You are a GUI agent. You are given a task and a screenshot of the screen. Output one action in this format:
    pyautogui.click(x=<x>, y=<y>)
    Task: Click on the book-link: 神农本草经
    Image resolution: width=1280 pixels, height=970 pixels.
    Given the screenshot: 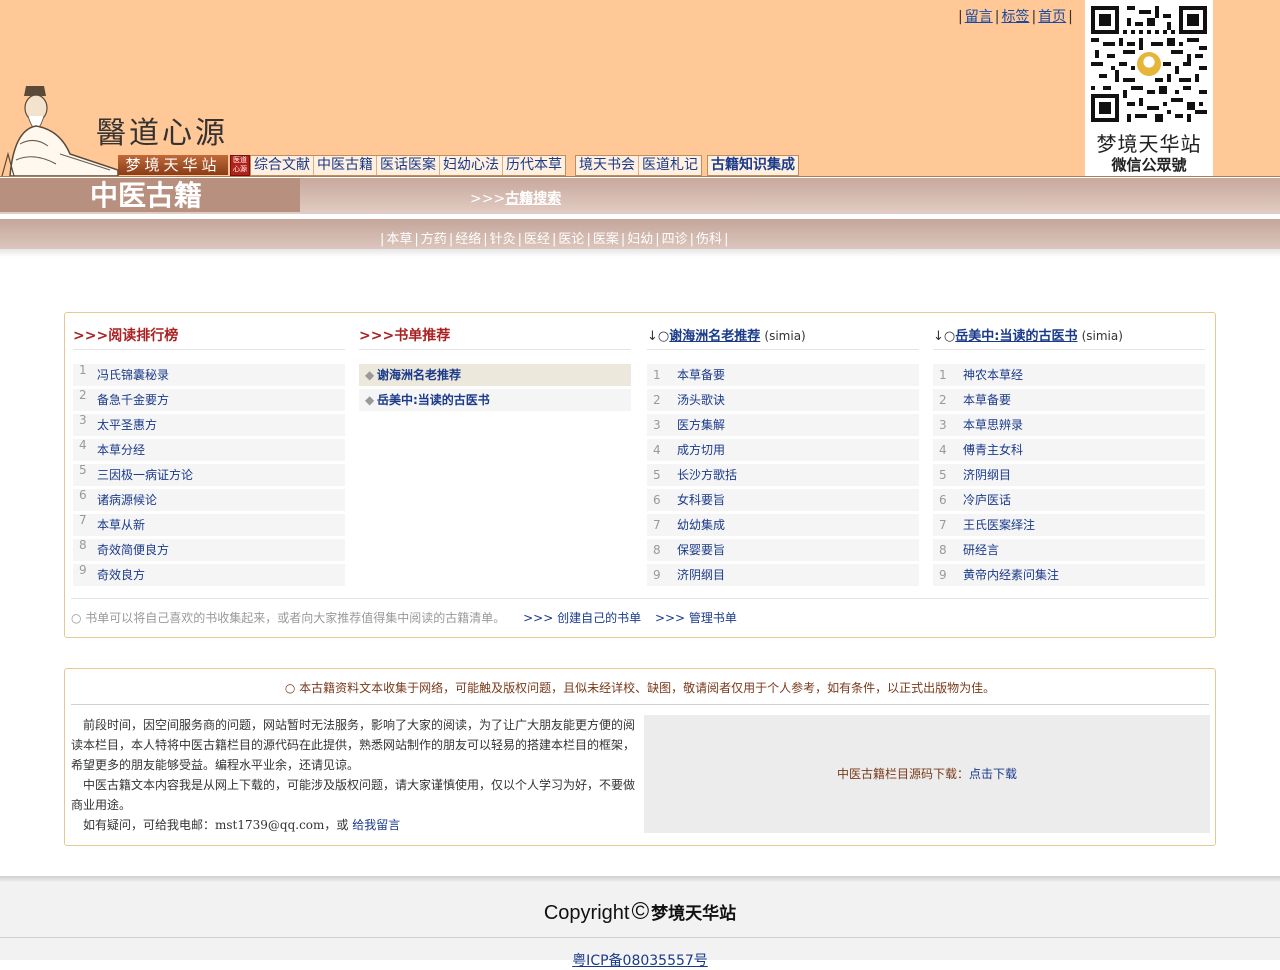 What is the action you would take?
    pyautogui.click(x=993, y=375)
    